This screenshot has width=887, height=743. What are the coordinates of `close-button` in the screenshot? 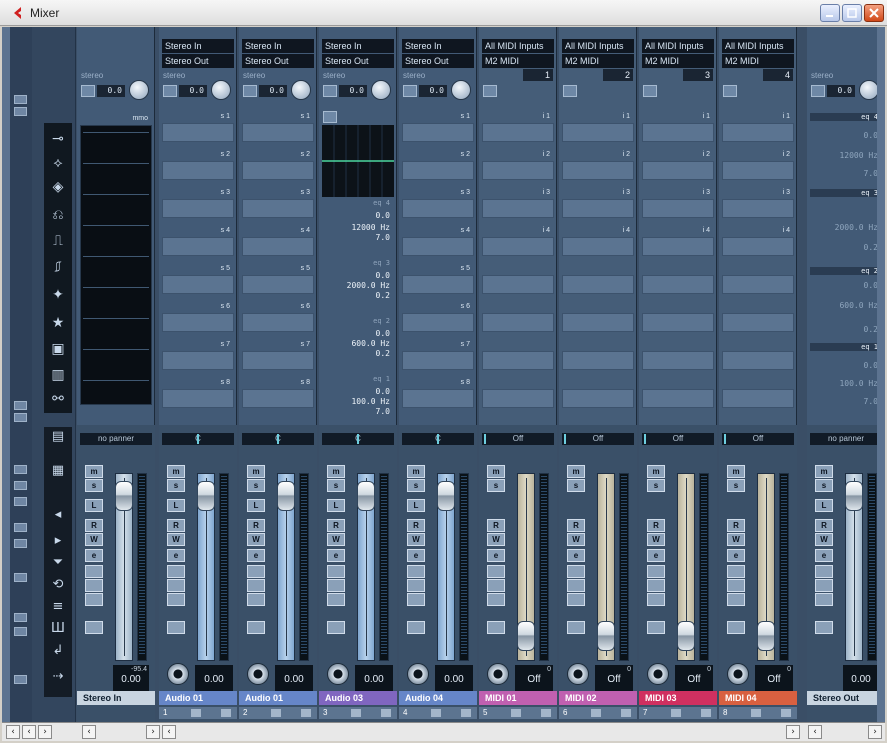 It's located at (874, 13).